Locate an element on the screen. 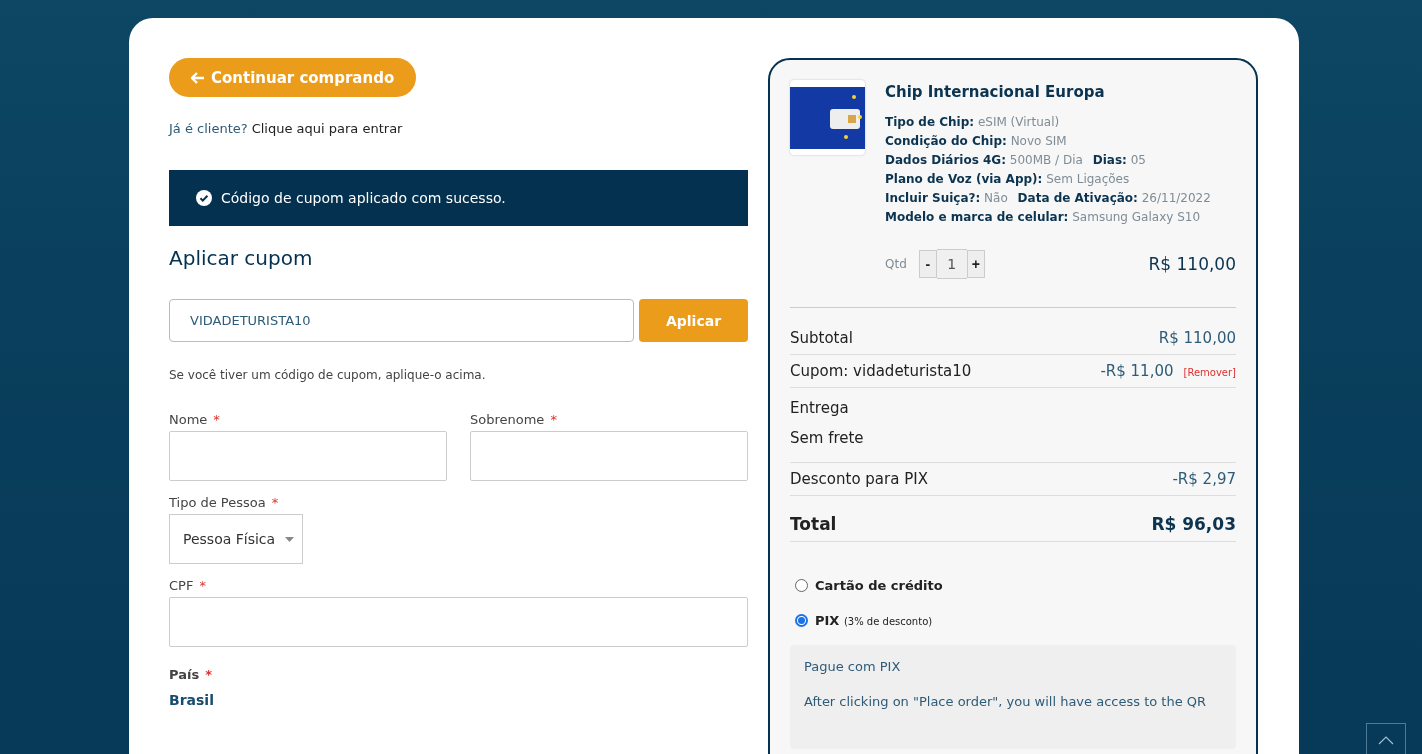 This screenshot has width=1422, height=754. field-label: Sobrenome is located at coordinates (507, 419).